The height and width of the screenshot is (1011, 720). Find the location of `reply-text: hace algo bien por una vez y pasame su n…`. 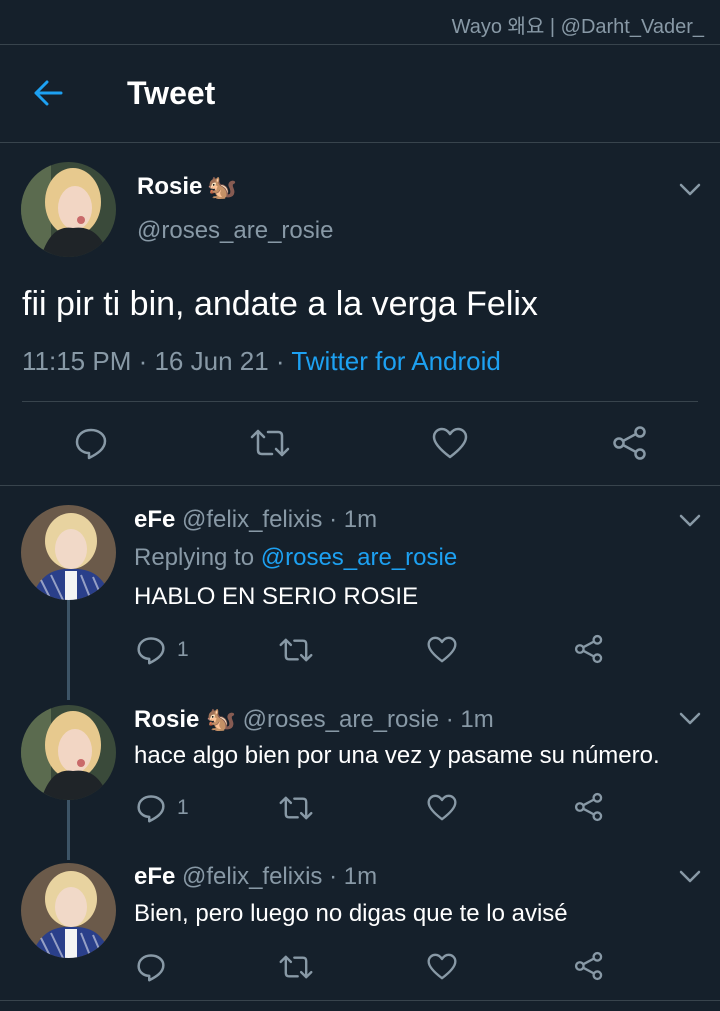

reply-text: hace algo bien por una vez y pasame su n… is located at coordinates (397, 755).